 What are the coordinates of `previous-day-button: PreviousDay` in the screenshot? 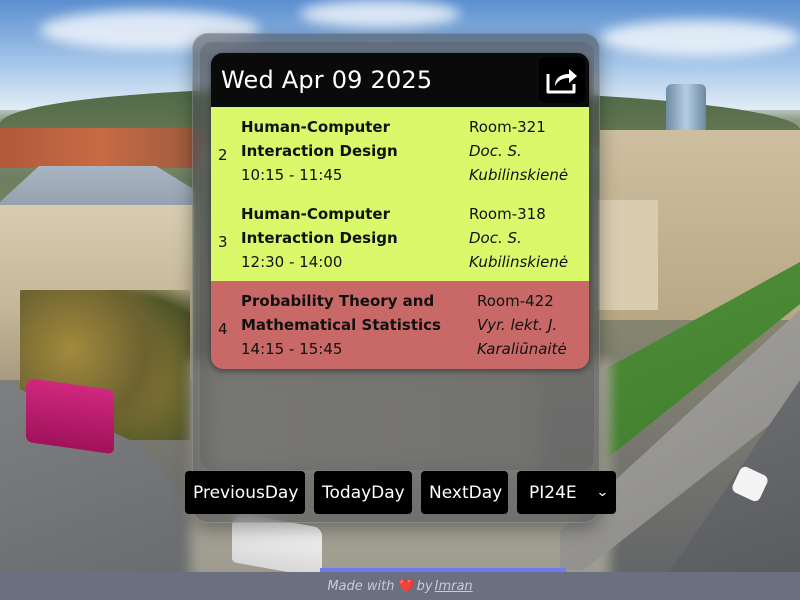 It's located at (245, 492).